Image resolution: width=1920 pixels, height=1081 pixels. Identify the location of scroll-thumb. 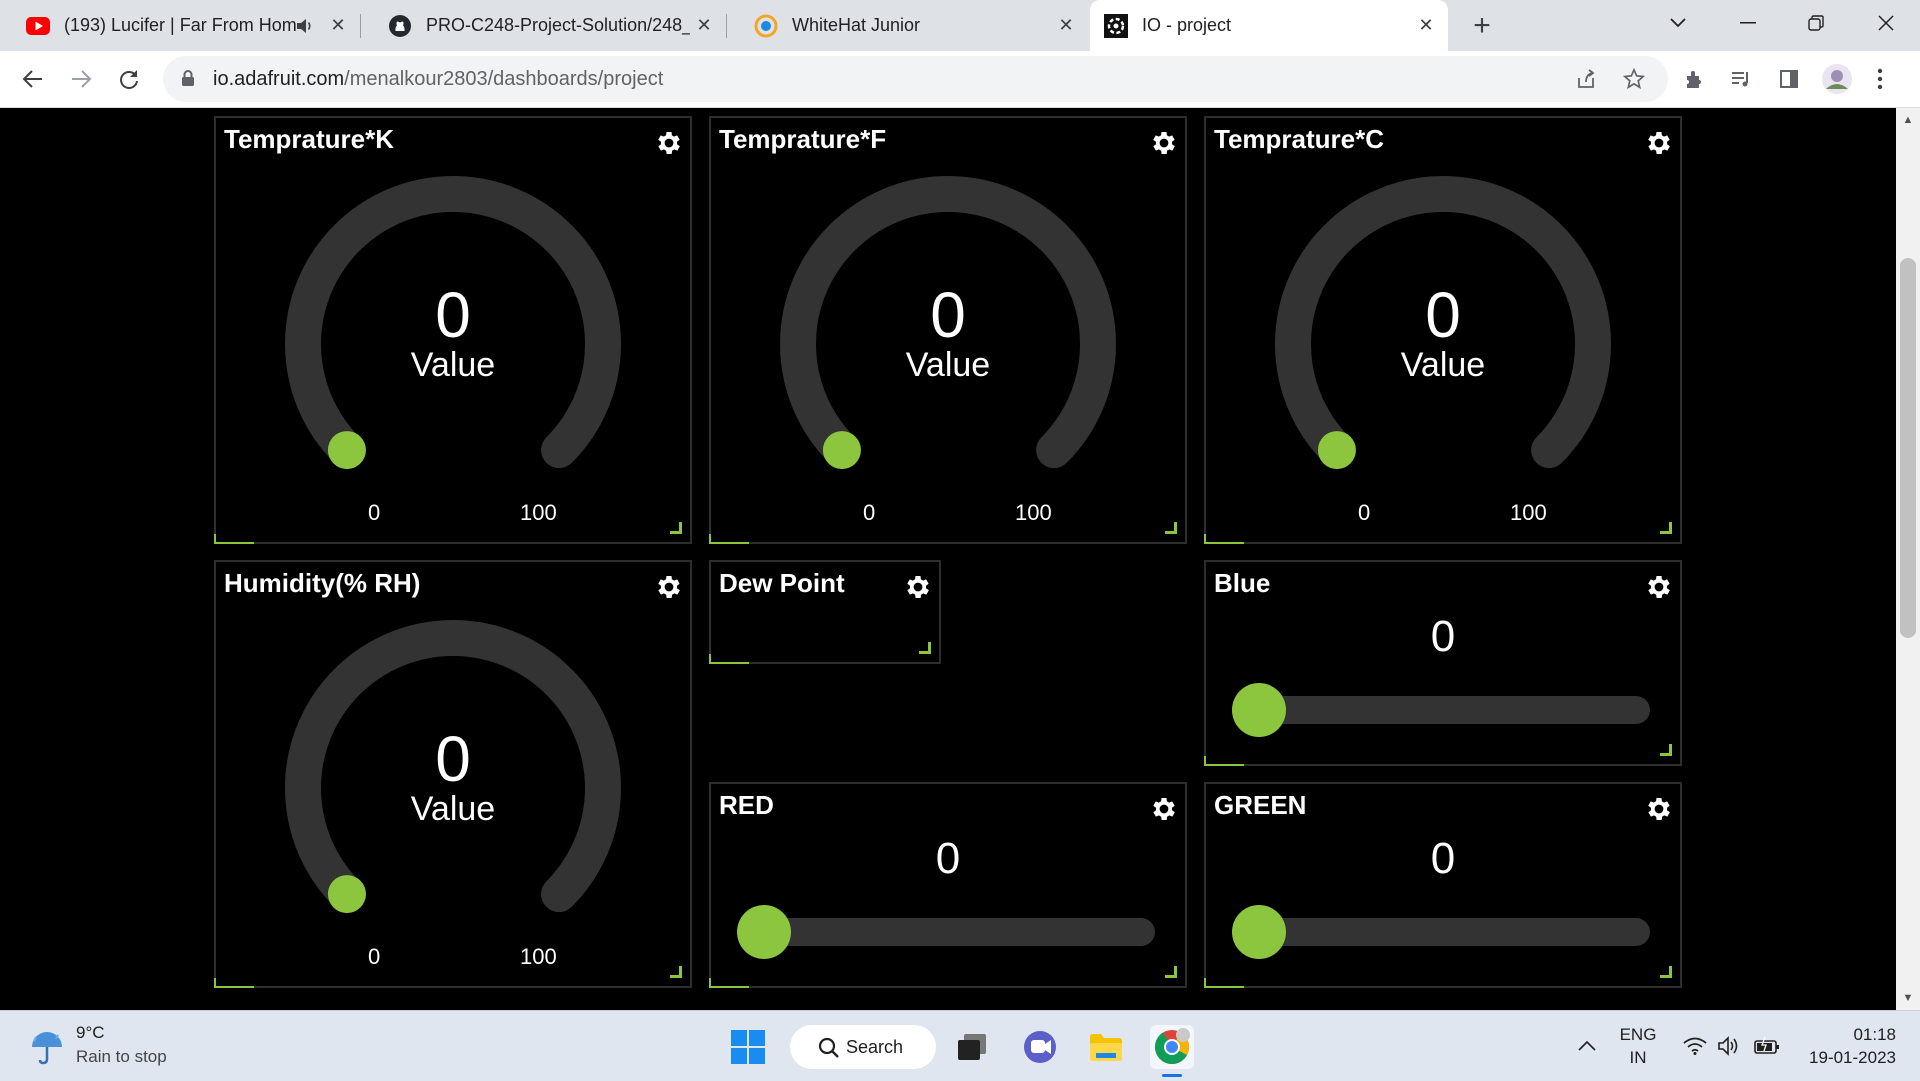
(1908, 448).